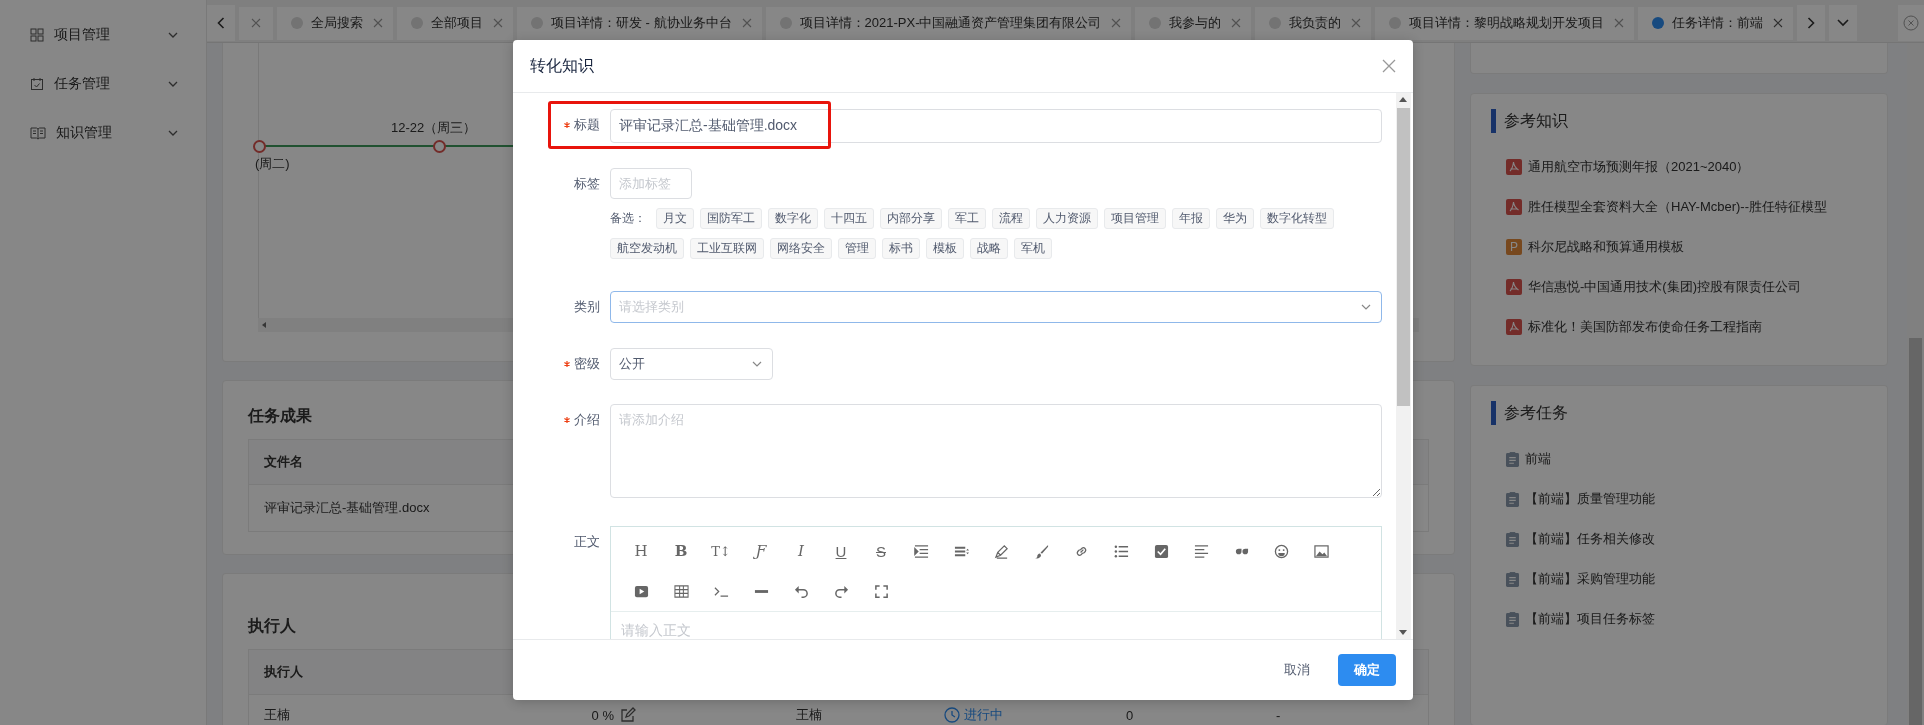 This screenshot has width=1924, height=725. What do you see at coordinates (1639, 167) in the screenshot?
I see `knowledge-link: 通用航空市场预测年报（2021~2040）` at bounding box center [1639, 167].